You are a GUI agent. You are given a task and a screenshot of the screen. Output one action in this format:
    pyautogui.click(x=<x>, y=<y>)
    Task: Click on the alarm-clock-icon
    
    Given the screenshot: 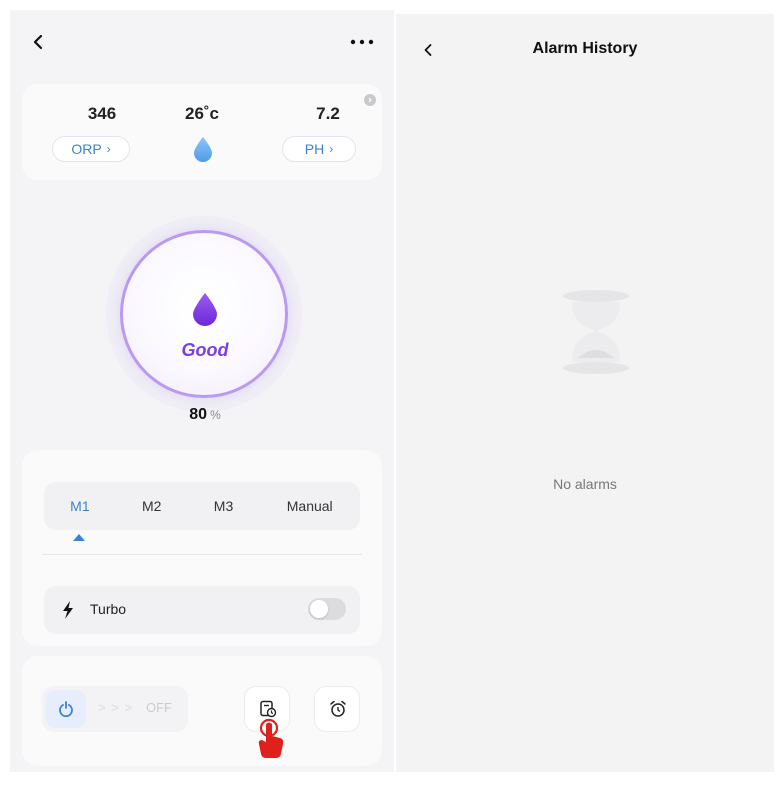 What is the action you would take?
    pyautogui.click(x=338, y=708)
    